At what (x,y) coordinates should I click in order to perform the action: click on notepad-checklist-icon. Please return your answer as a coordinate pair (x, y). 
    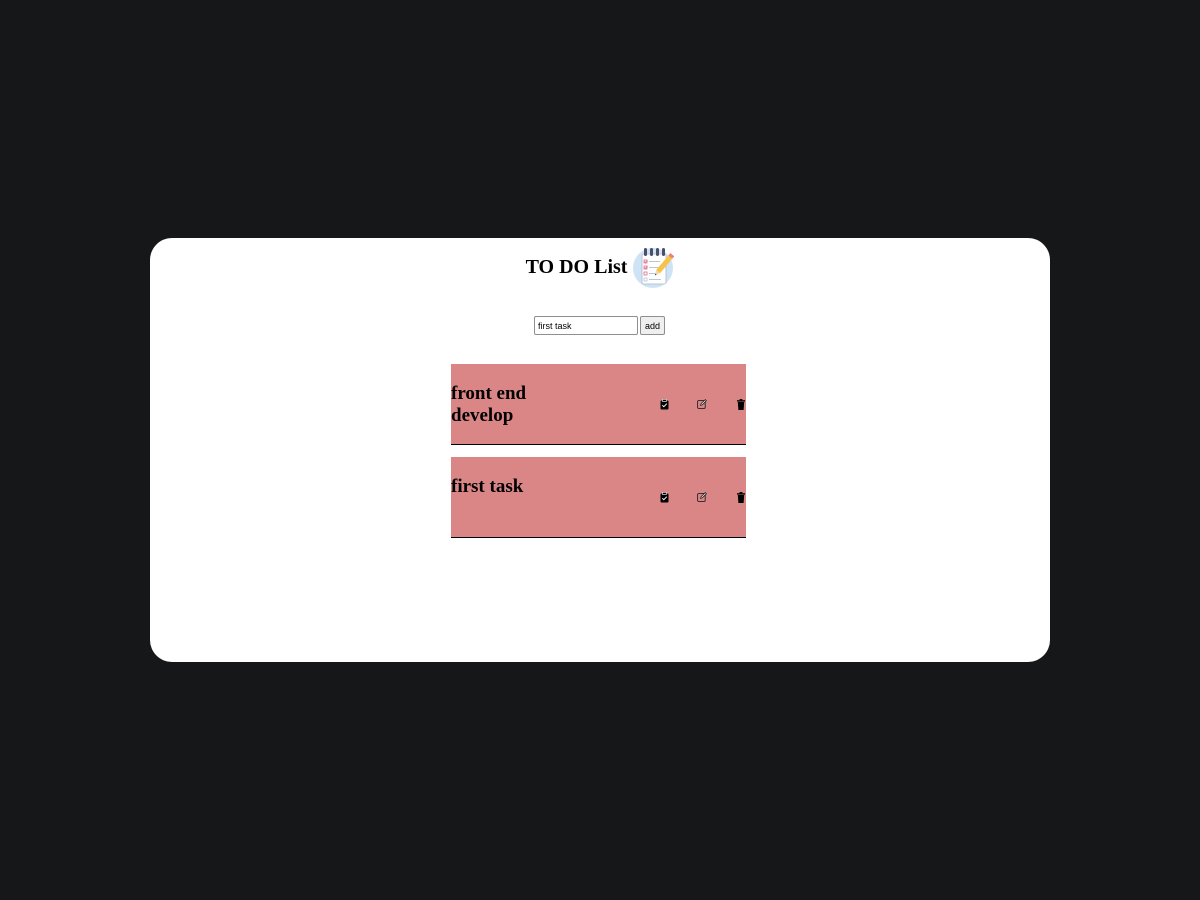
    Looking at the image, I should click on (653, 267).